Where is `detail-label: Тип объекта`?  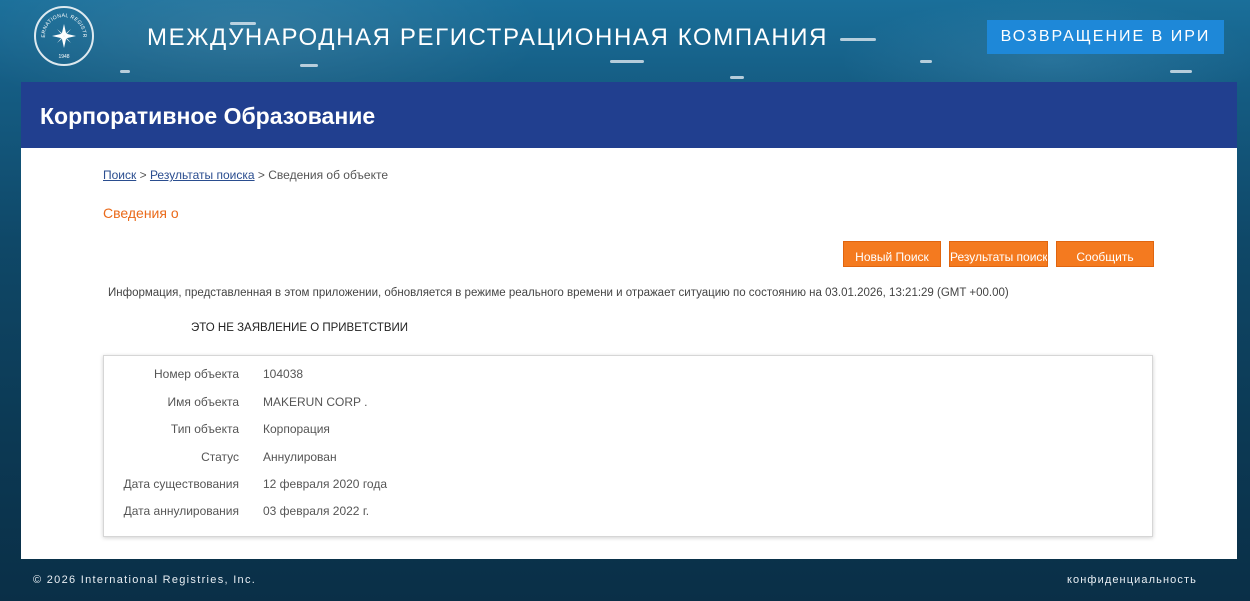
detail-label: Тип объекта is located at coordinates (204, 429).